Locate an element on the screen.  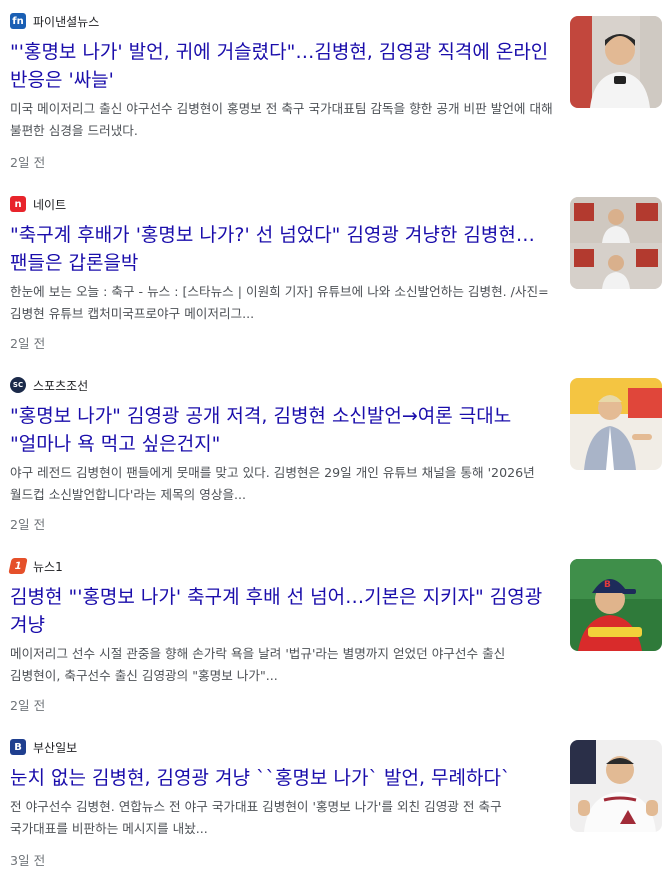
source-logo-icon: B is located at coordinates (18, 747).